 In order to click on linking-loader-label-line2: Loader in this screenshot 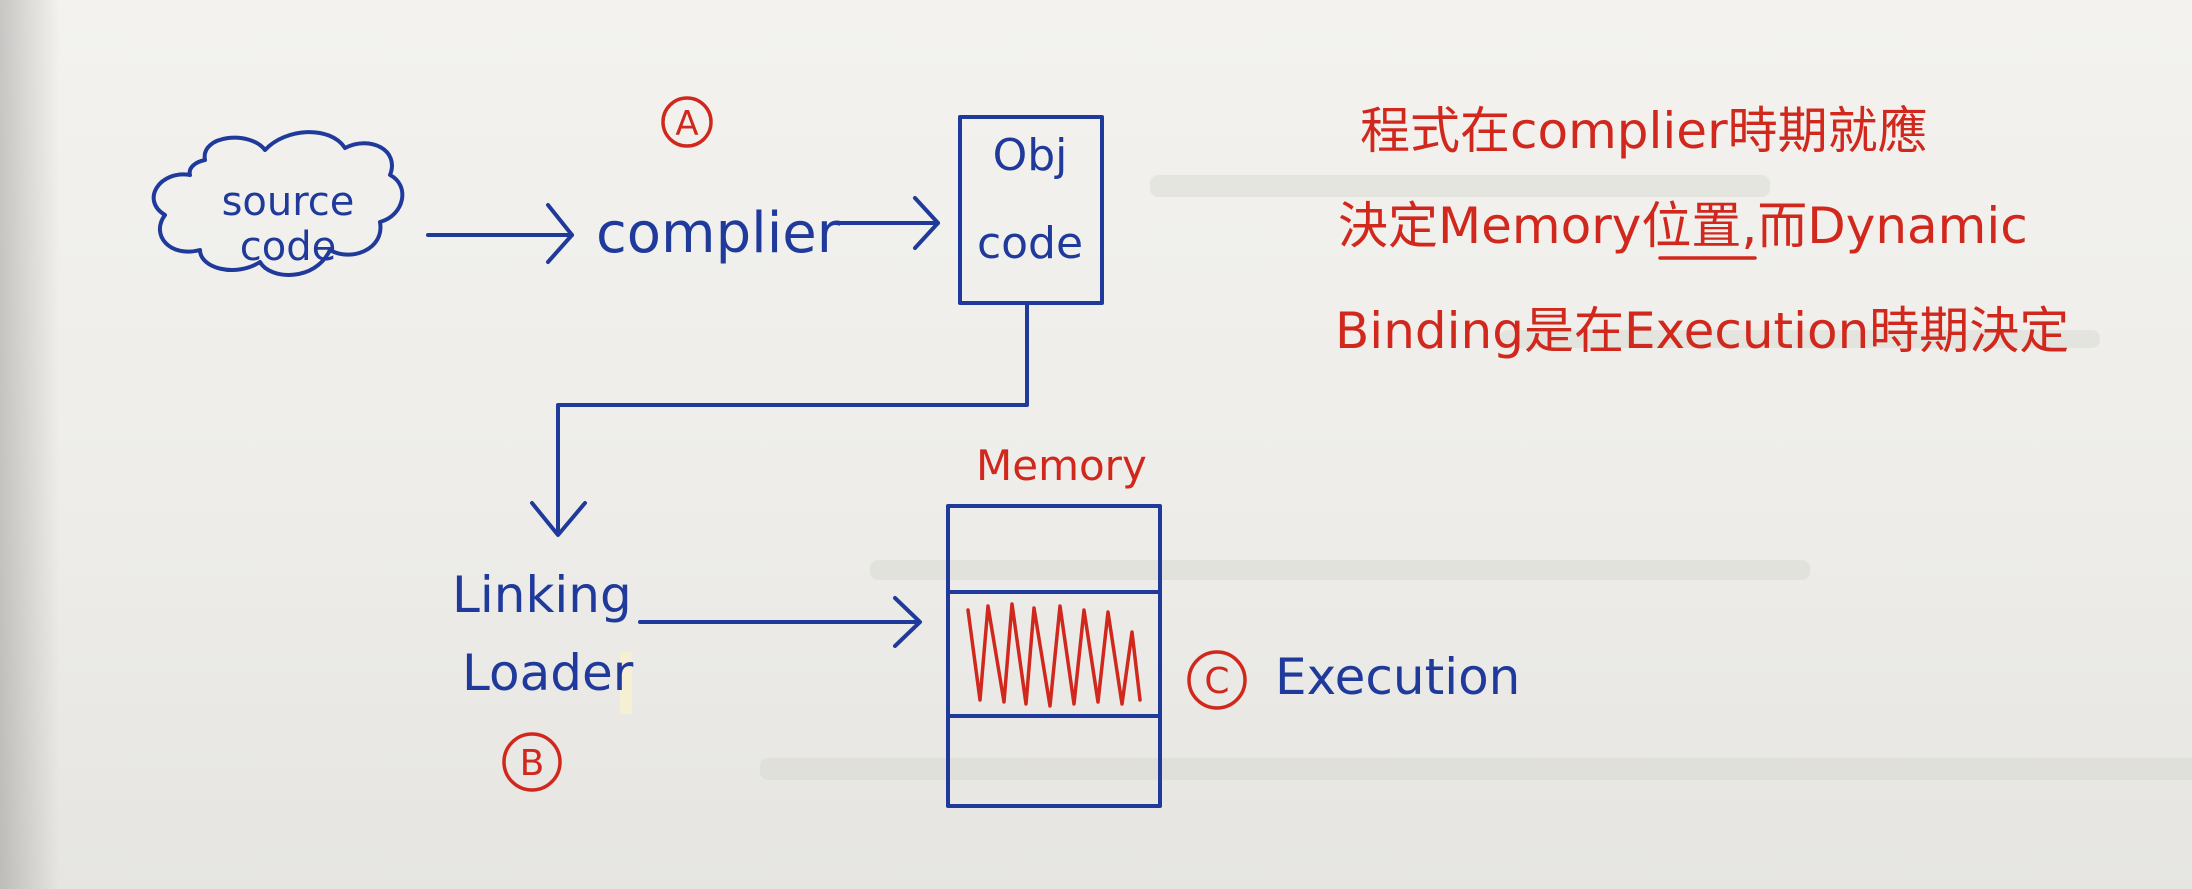, I will do `click(548, 673)`.